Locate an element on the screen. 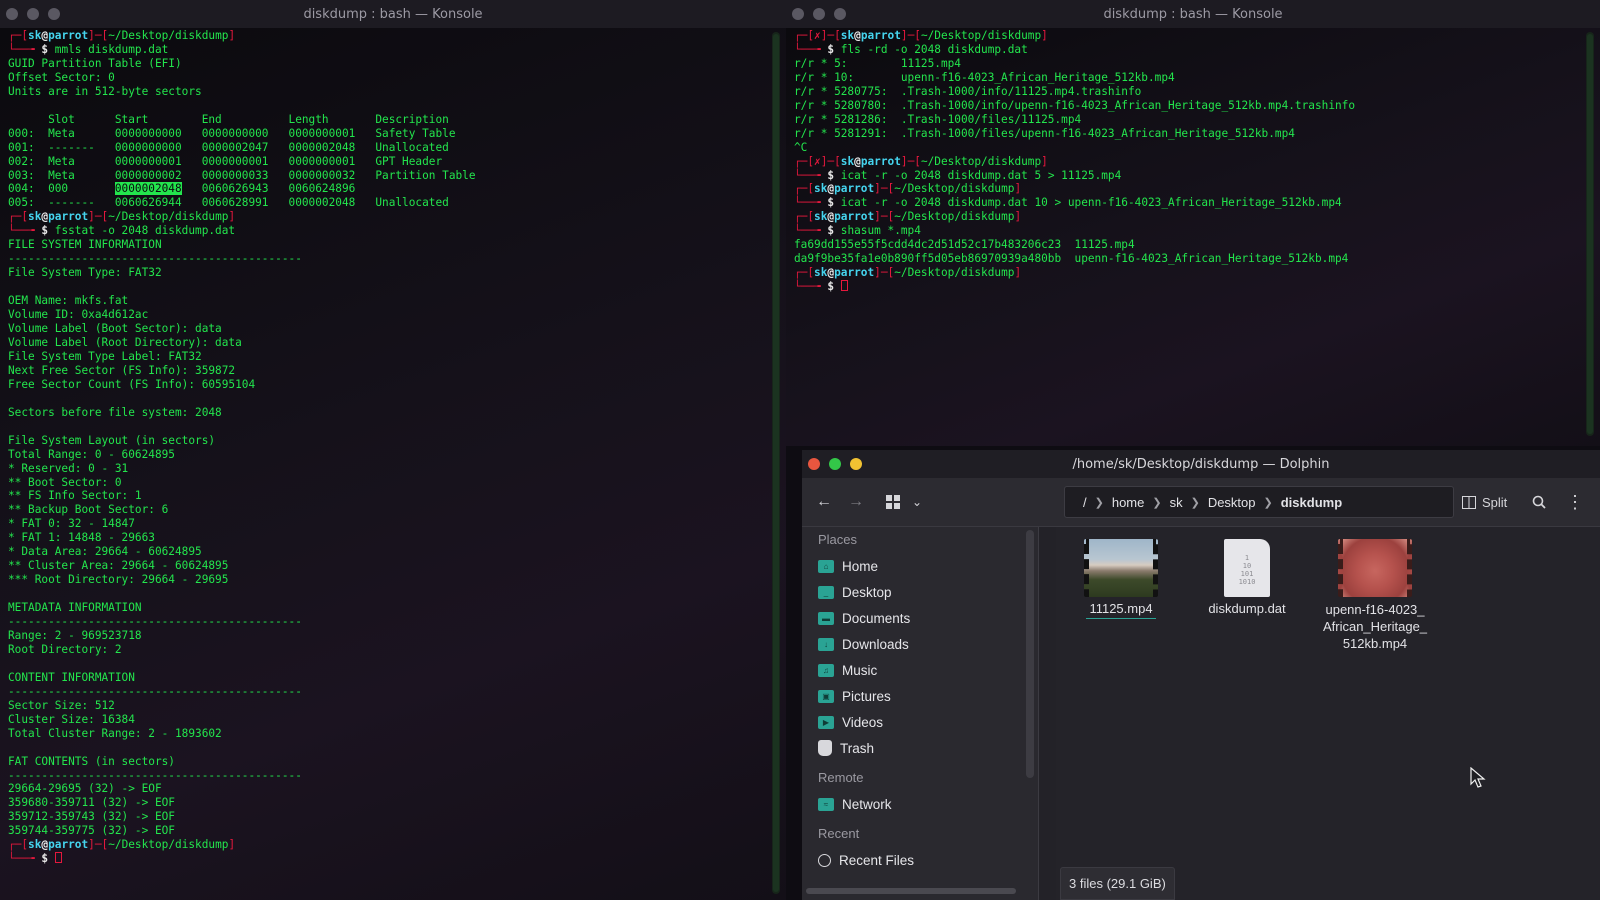  left-konsole-titlebar: diskdump : bash — Konsole is located at coordinates (393, 14).